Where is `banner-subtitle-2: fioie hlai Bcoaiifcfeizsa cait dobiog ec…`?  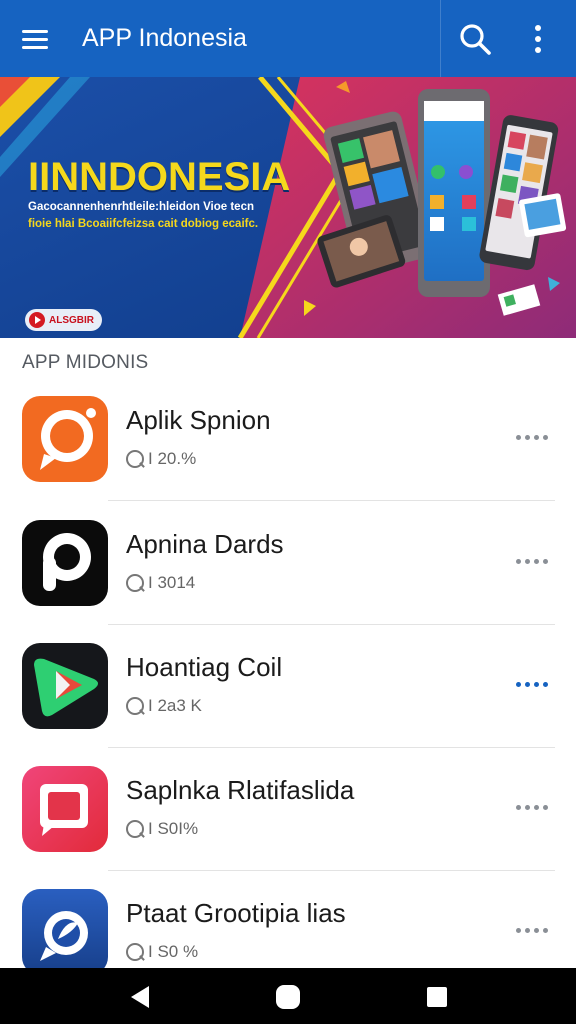
banner-subtitle-2: fioie hlai Bcoaiifcfeizsa cait dobiog ec… is located at coordinates (143, 224).